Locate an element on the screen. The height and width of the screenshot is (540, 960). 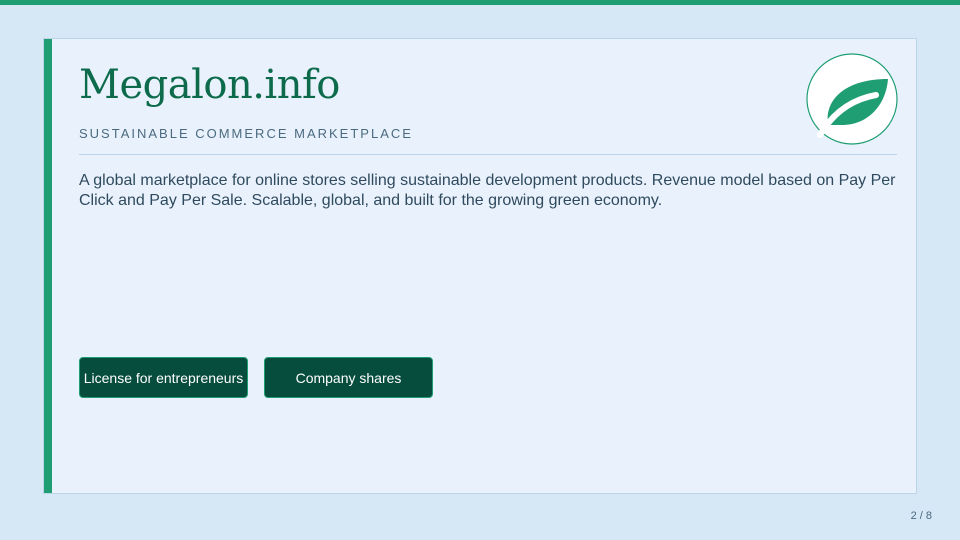
page-indicator: 2 / 8 is located at coordinates (921, 516).